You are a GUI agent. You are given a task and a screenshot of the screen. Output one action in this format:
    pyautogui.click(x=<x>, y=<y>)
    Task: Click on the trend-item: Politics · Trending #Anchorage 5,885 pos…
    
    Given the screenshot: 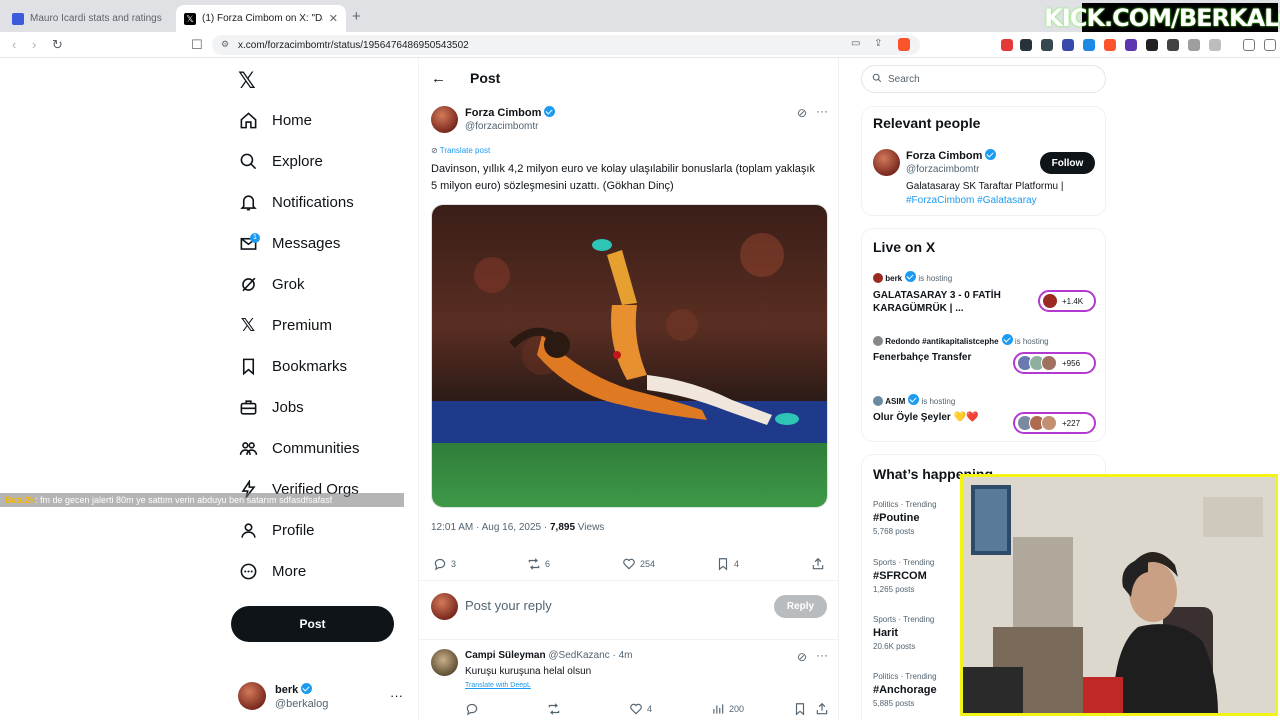 What is the action you would take?
    pyautogui.click(x=905, y=690)
    